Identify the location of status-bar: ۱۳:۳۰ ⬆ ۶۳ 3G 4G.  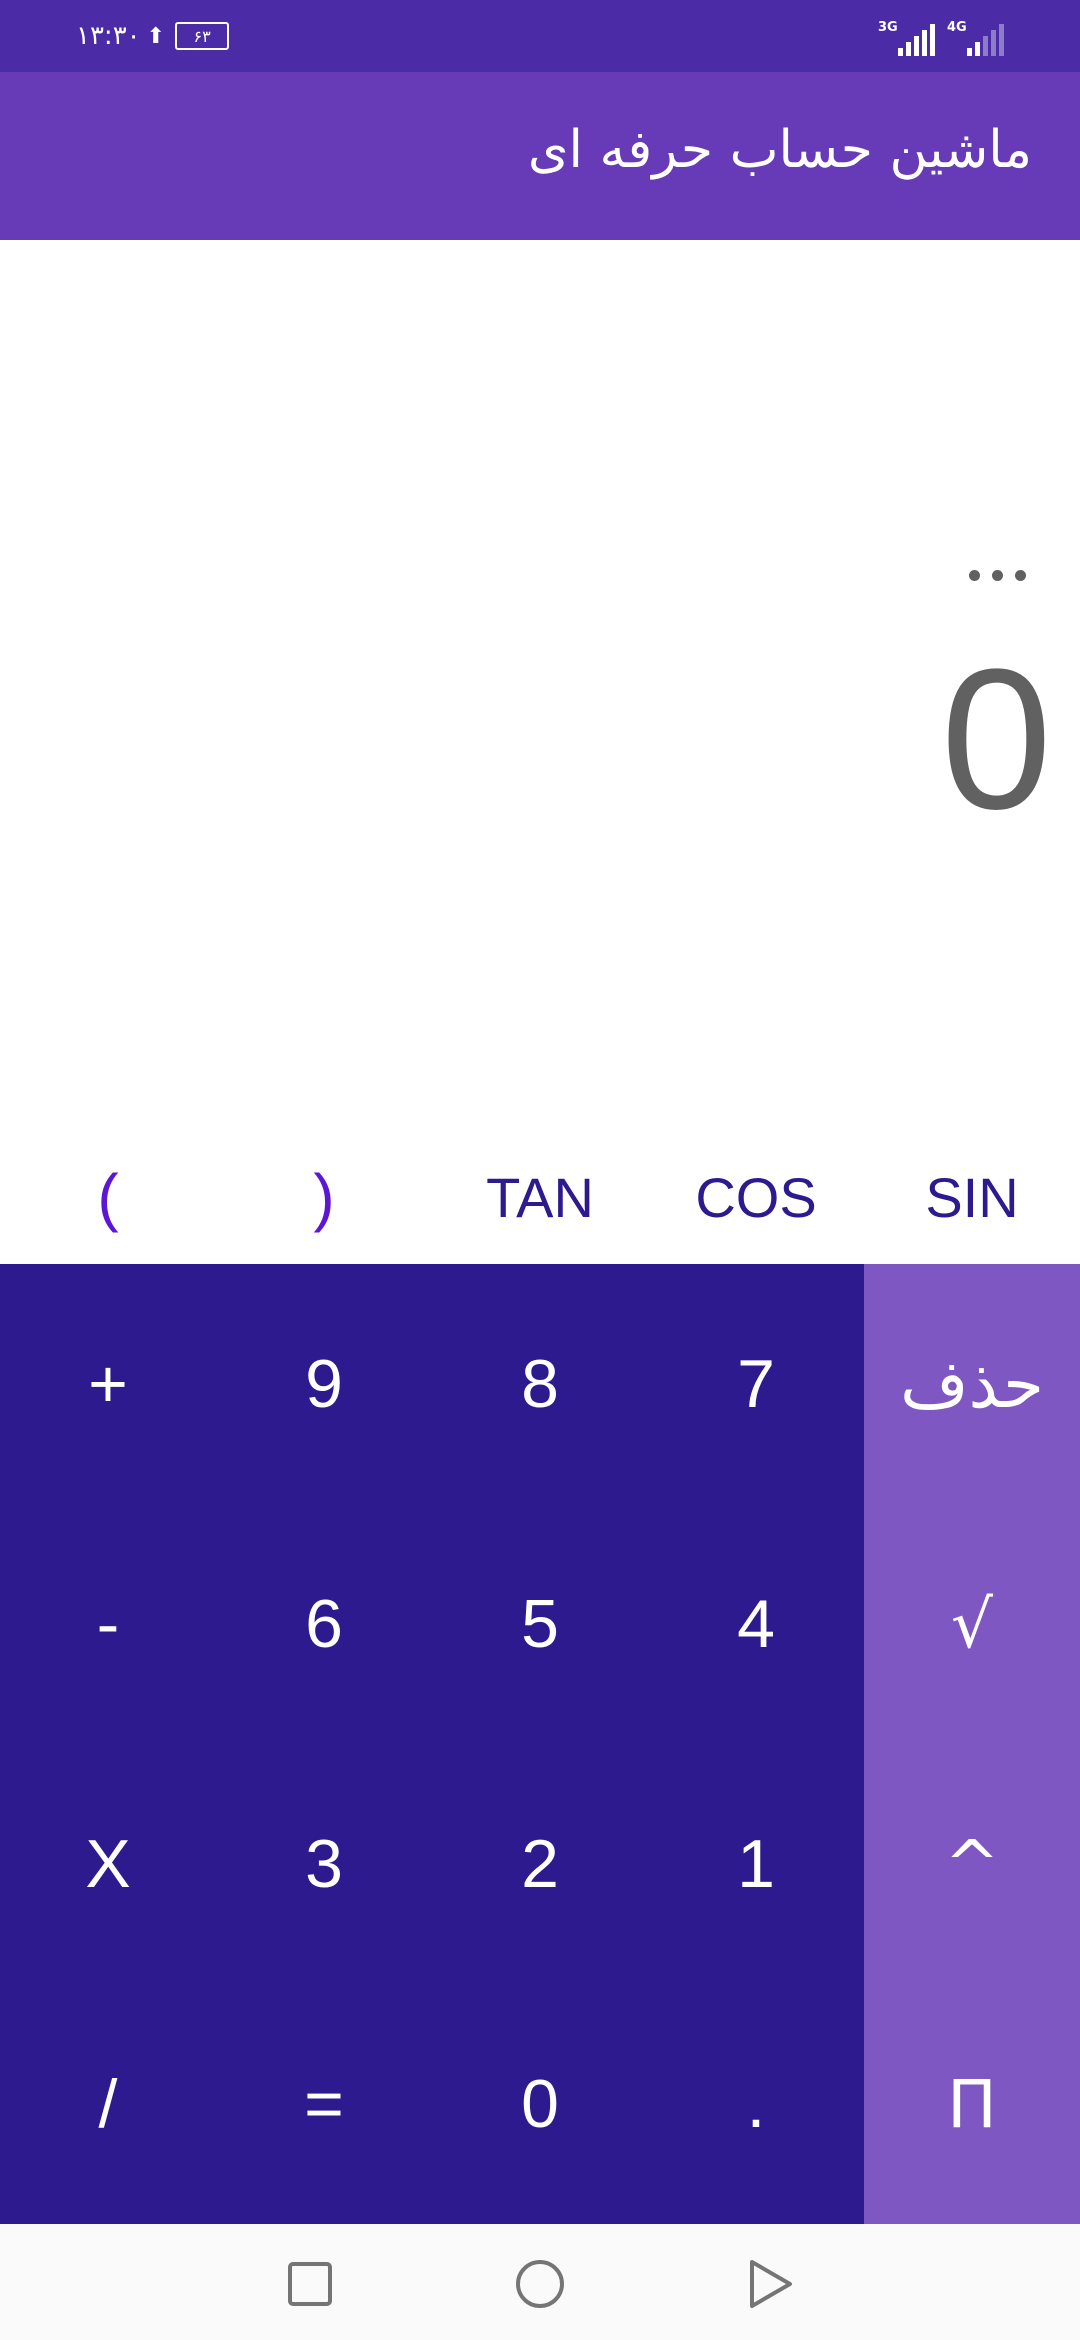
(540, 36).